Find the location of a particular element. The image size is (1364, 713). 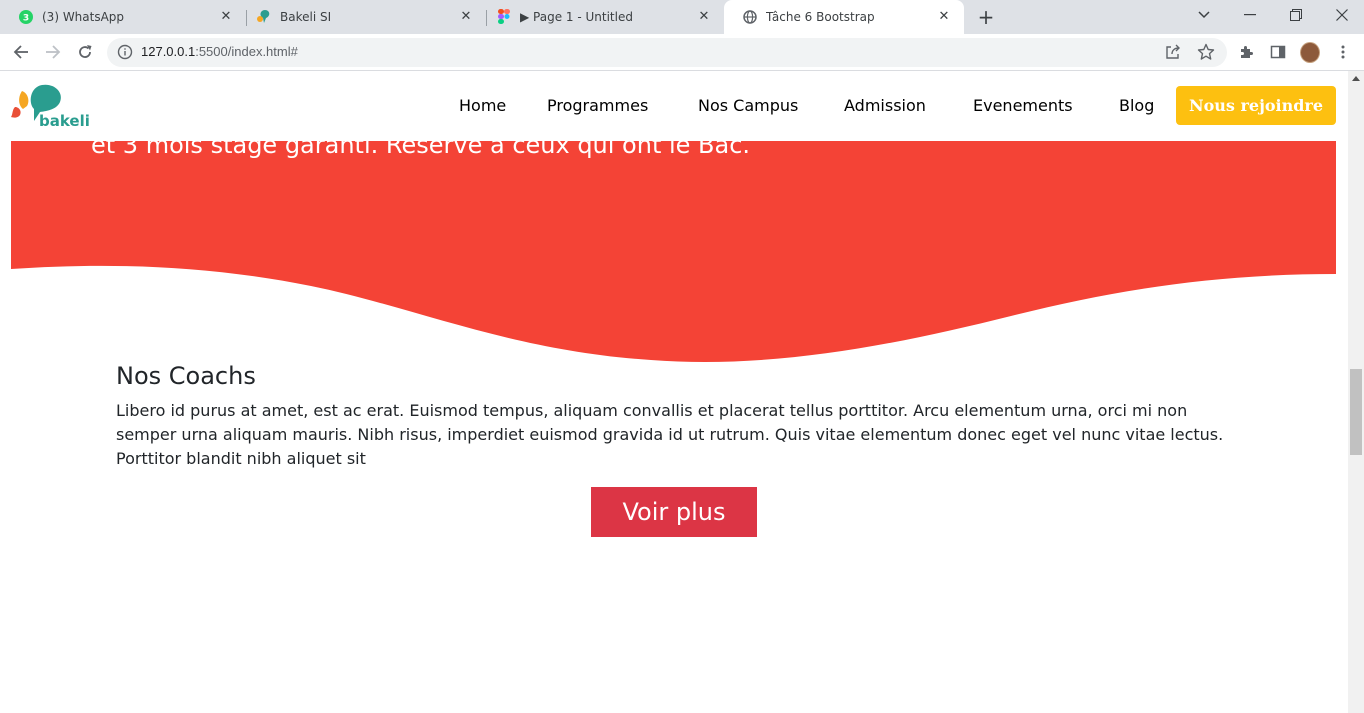

close-window-icon is located at coordinates (1341, 15).